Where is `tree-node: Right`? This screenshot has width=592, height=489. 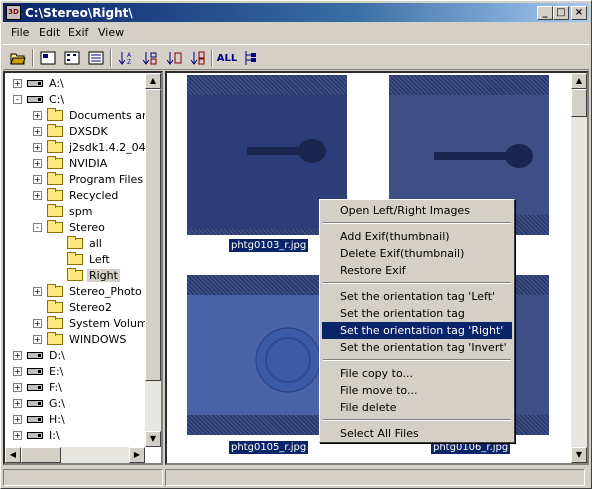 tree-node: Right is located at coordinates (86, 275).